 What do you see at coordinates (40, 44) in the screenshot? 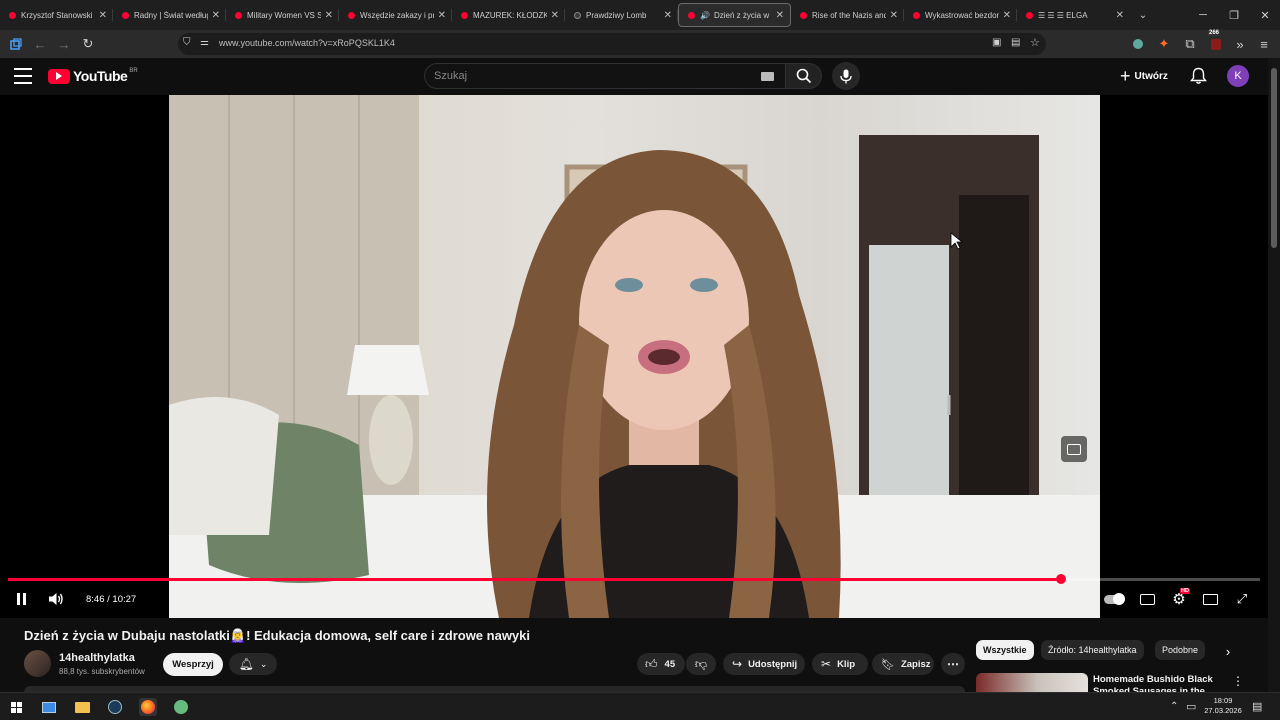
I see `back-icon: ←` at bounding box center [40, 44].